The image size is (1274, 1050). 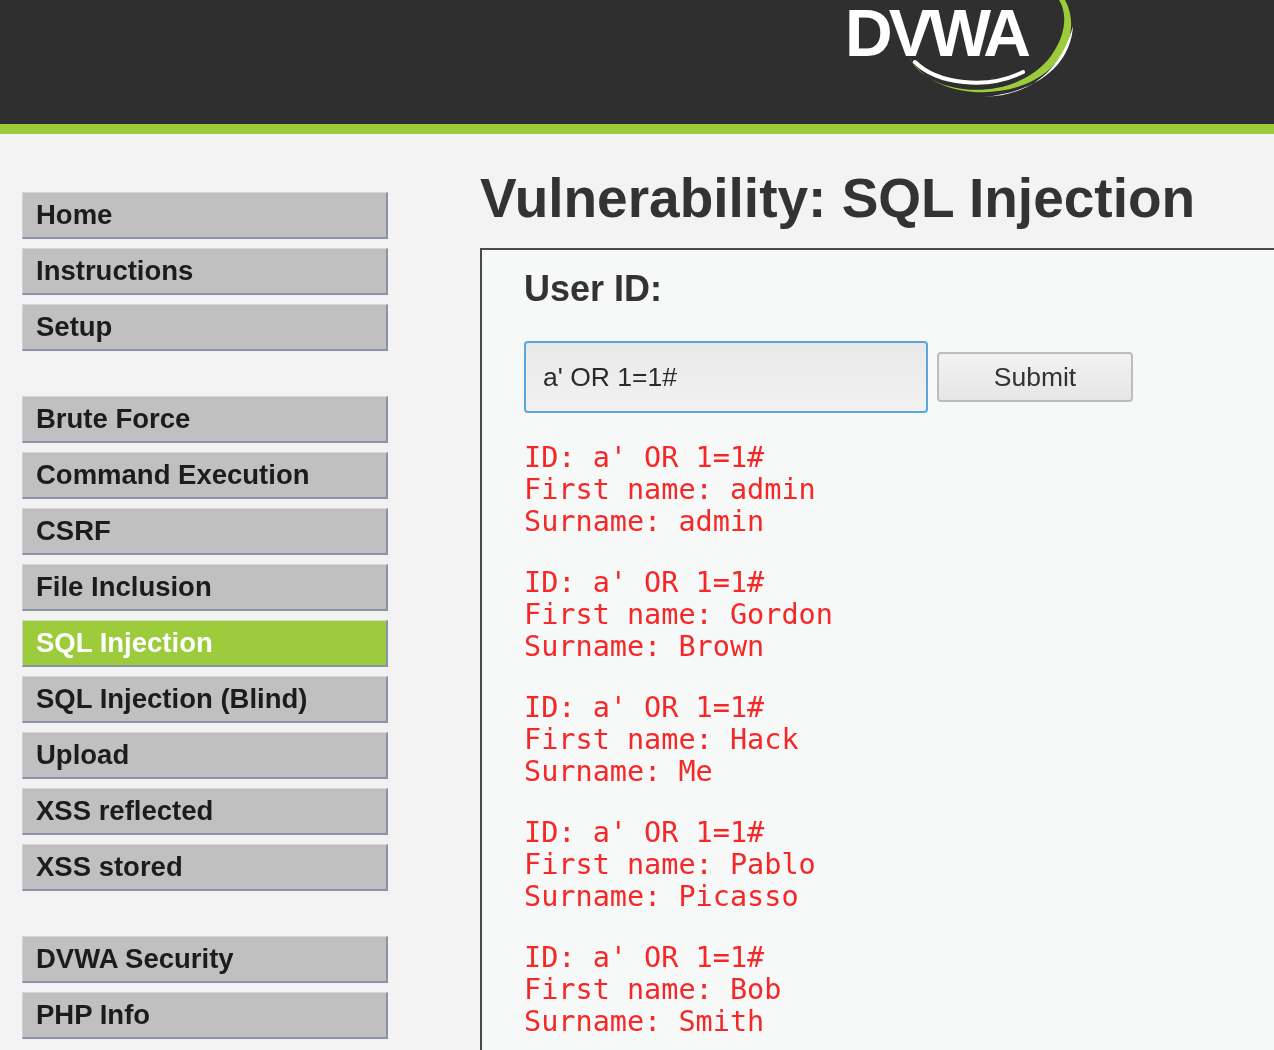 What do you see at coordinates (205, 811) in the screenshot?
I see `menu-item: XSS reflected` at bounding box center [205, 811].